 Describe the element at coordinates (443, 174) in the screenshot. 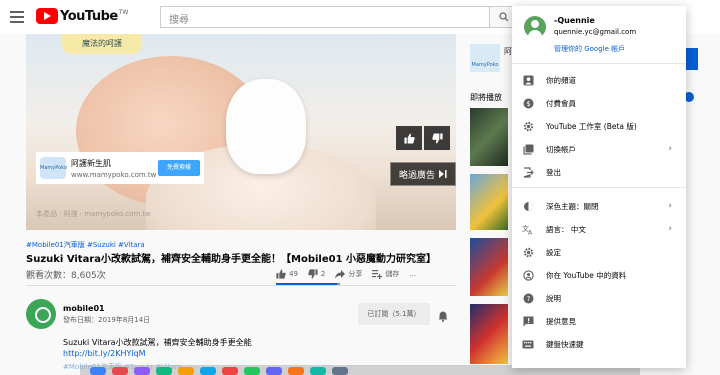

I see `skip-next-icon` at that location.